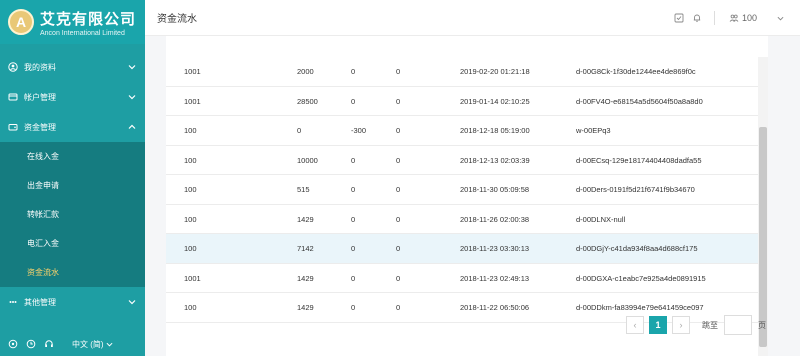 The height and width of the screenshot is (356, 800). What do you see at coordinates (299, 130) in the screenshot?
I see `deposit-cell: 0` at bounding box center [299, 130].